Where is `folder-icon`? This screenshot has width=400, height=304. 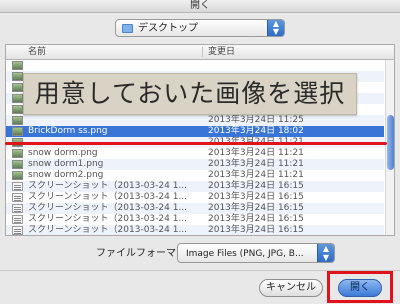 folder-icon is located at coordinates (127, 28).